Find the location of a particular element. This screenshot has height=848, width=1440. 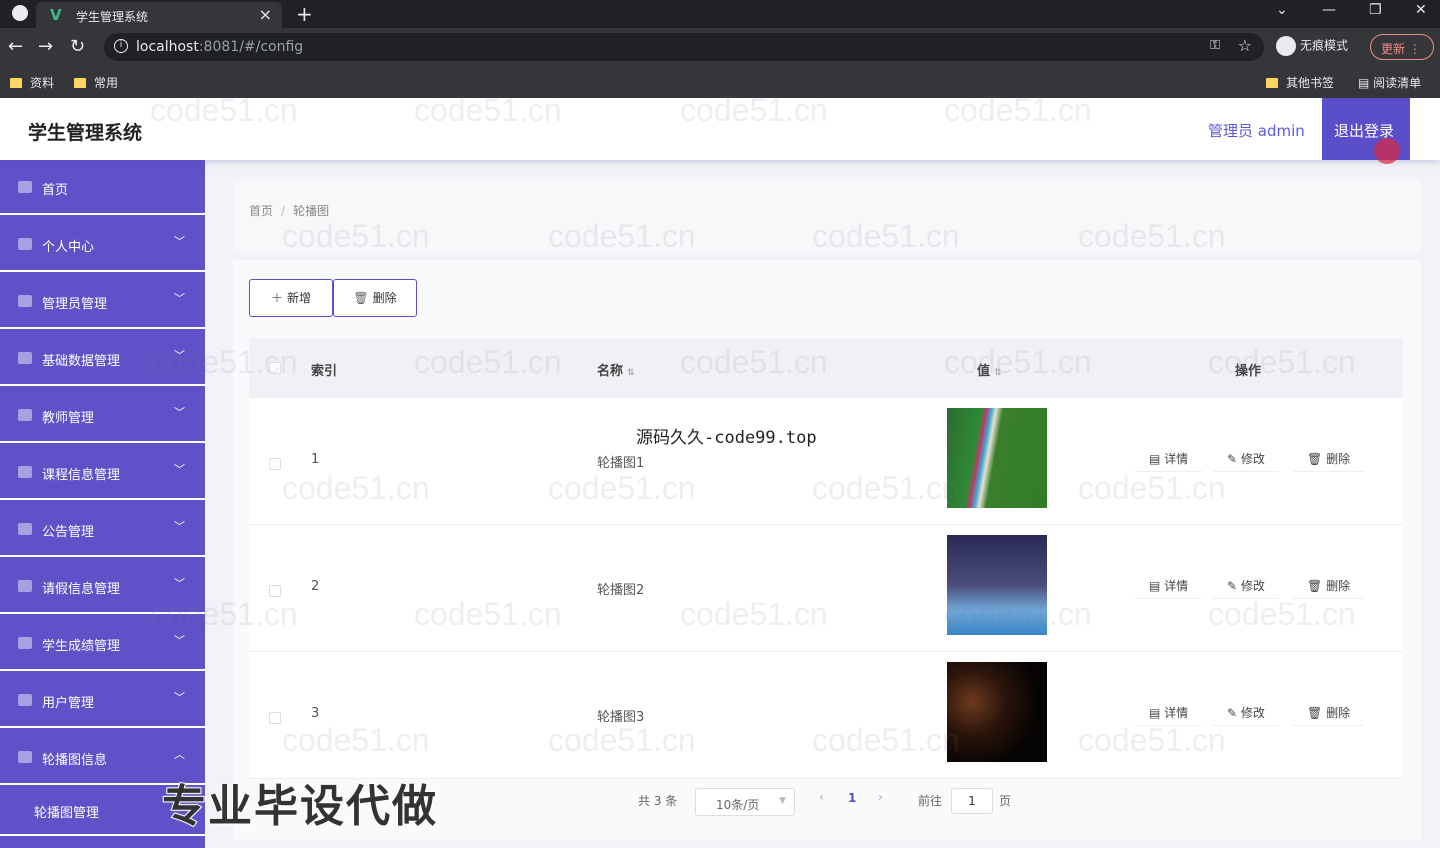

carousel-icon is located at coordinates (25, 757).